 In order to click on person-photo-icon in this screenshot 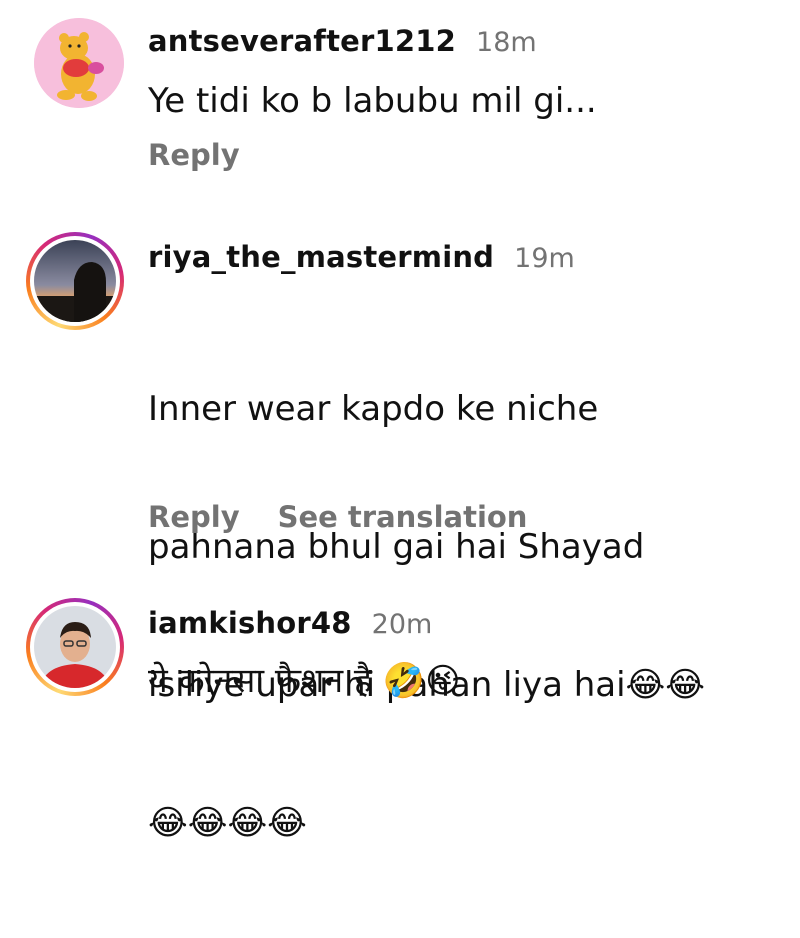, I will do `click(75, 647)`.